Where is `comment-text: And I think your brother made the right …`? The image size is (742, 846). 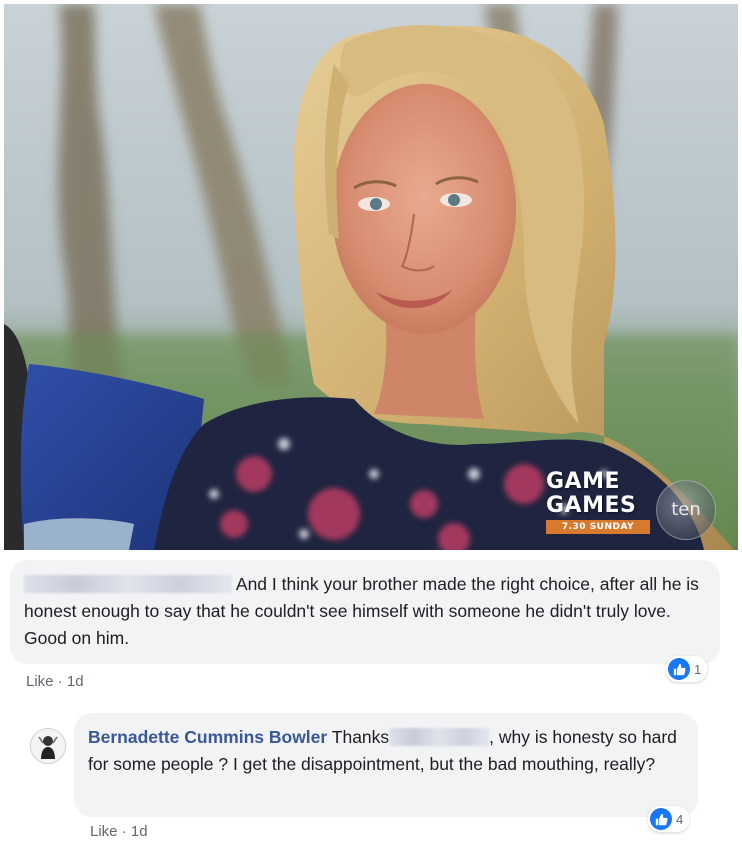 comment-text: And I think your brother made the right … is located at coordinates (369, 611).